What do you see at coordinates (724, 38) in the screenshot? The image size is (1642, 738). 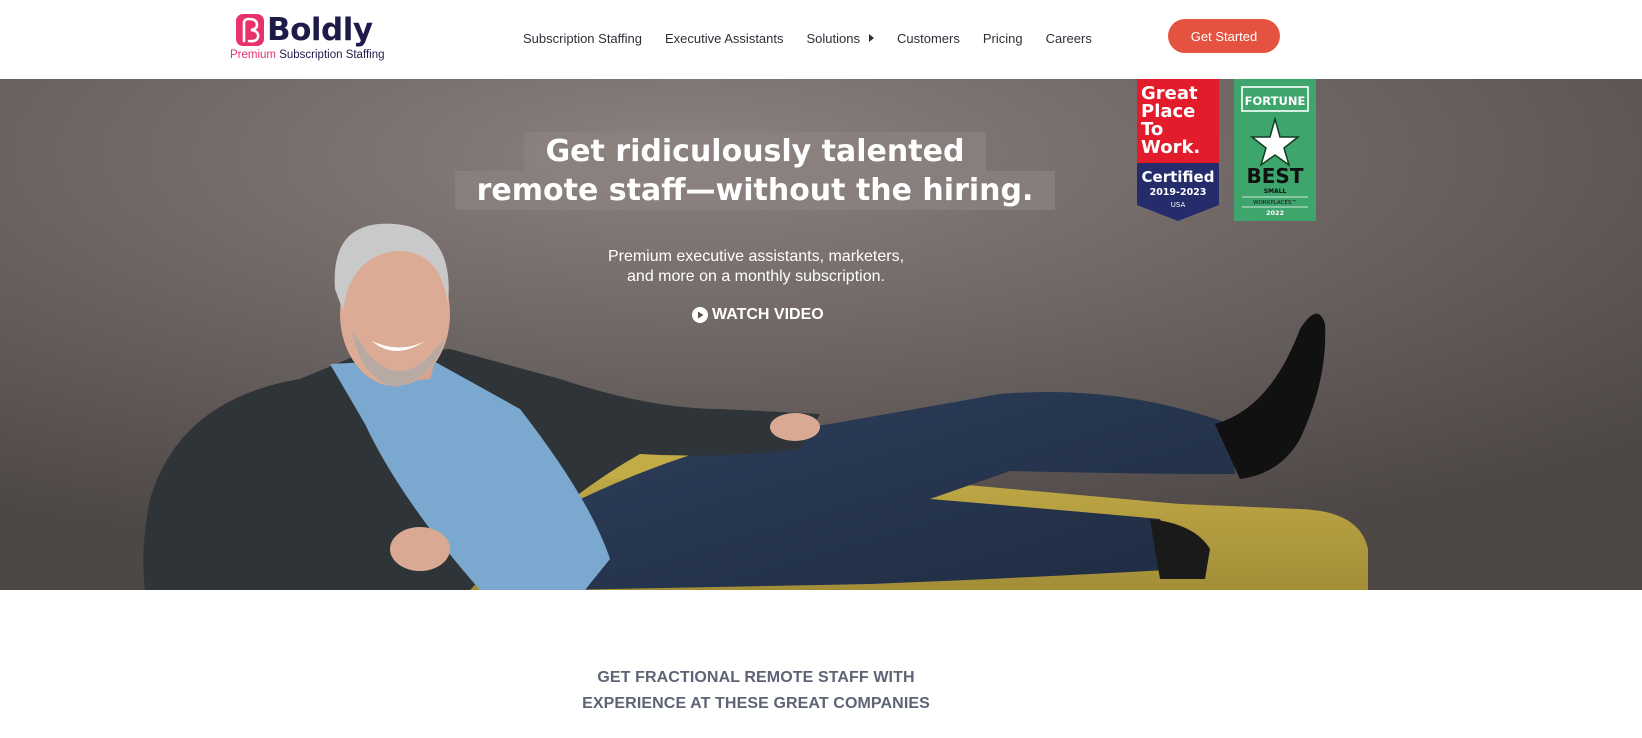 I see `nav-executive-assistants: Executive Assistants` at bounding box center [724, 38].